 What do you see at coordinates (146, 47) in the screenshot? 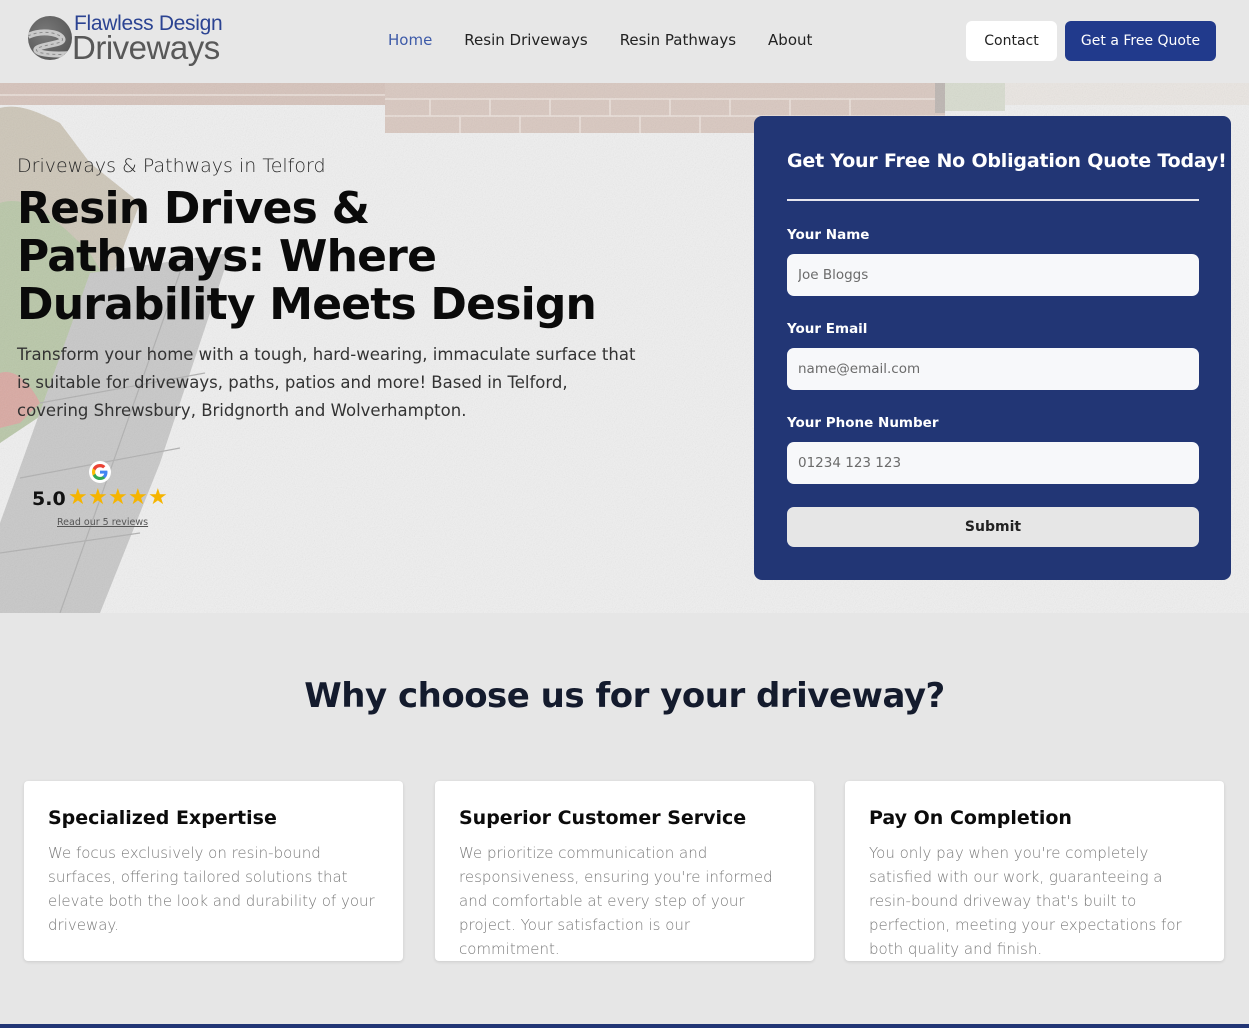
I see `logo-line2: Driveways` at bounding box center [146, 47].